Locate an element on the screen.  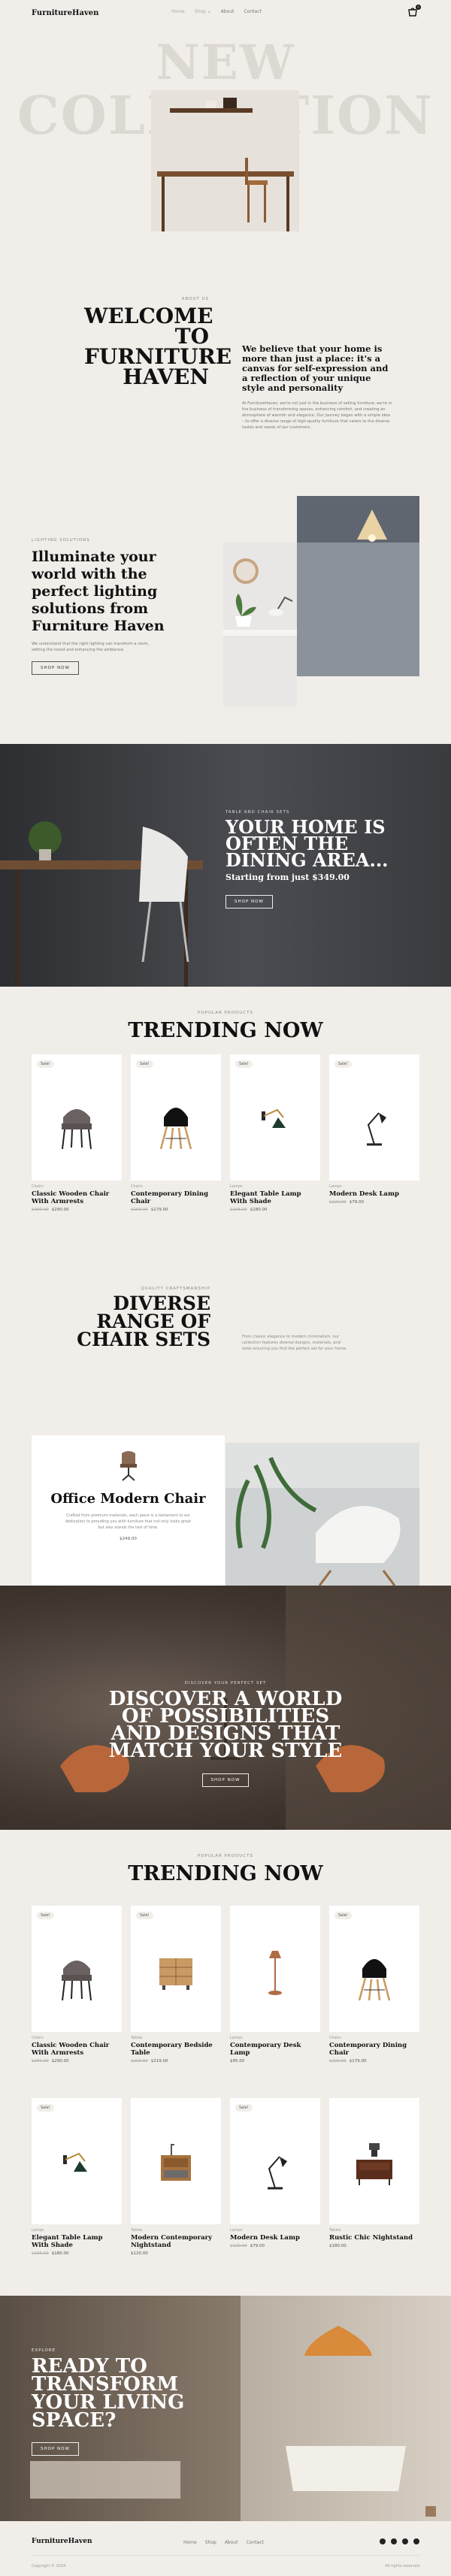
product-card: Tables Rustic Chic Nightstand $180.00 is located at coordinates (374, 2177).